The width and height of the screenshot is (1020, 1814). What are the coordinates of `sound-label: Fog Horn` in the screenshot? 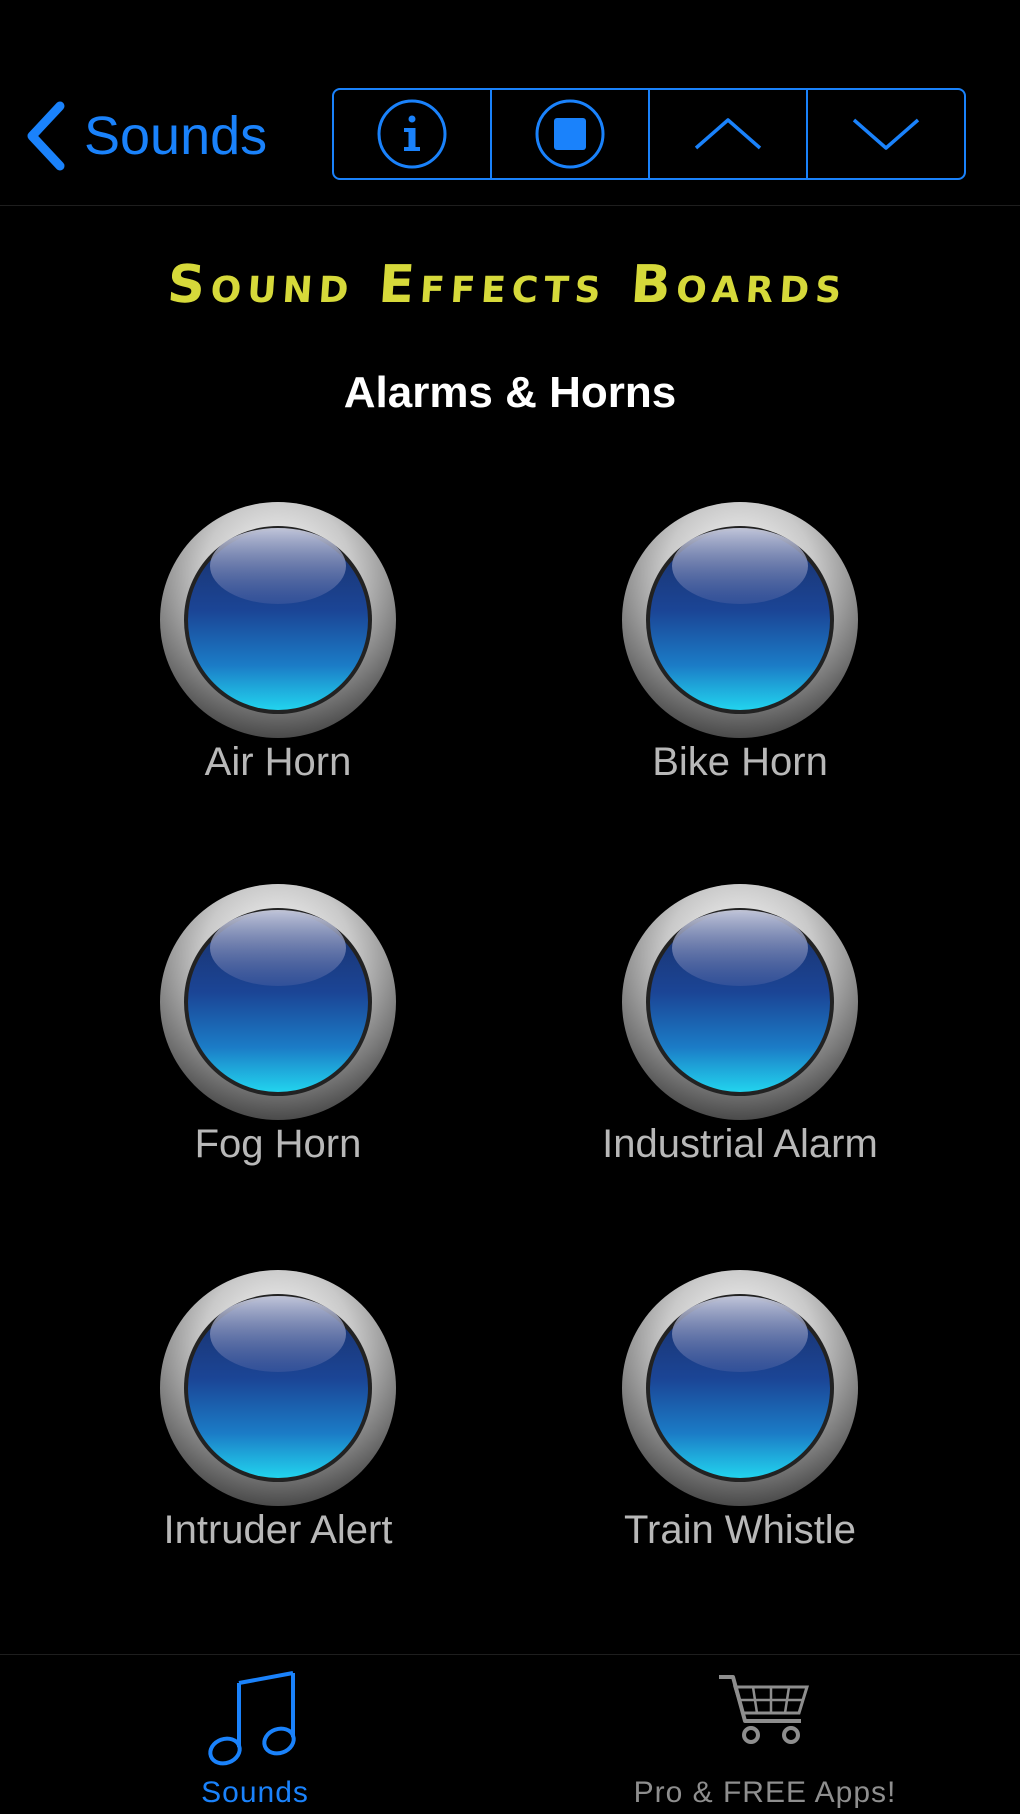 It's located at (278, 1144).